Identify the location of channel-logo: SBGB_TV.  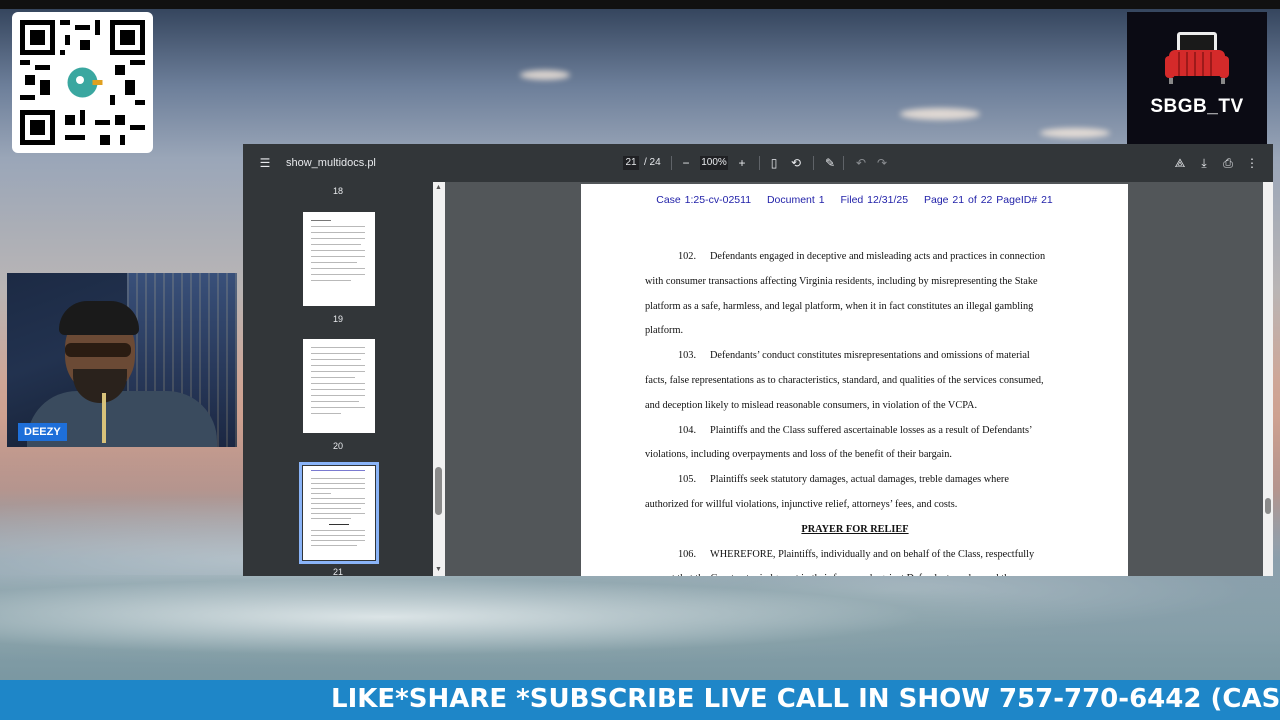
(1197, 82).